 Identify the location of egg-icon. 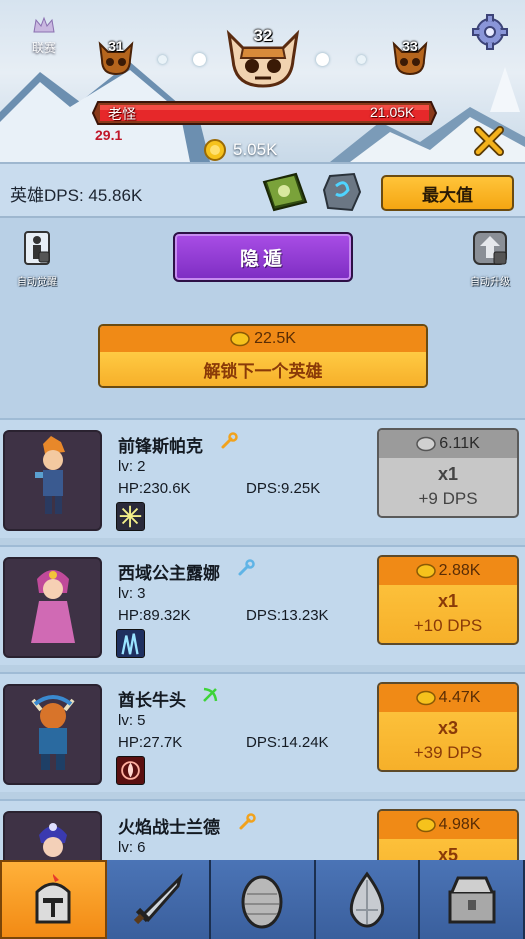
(262, 901).